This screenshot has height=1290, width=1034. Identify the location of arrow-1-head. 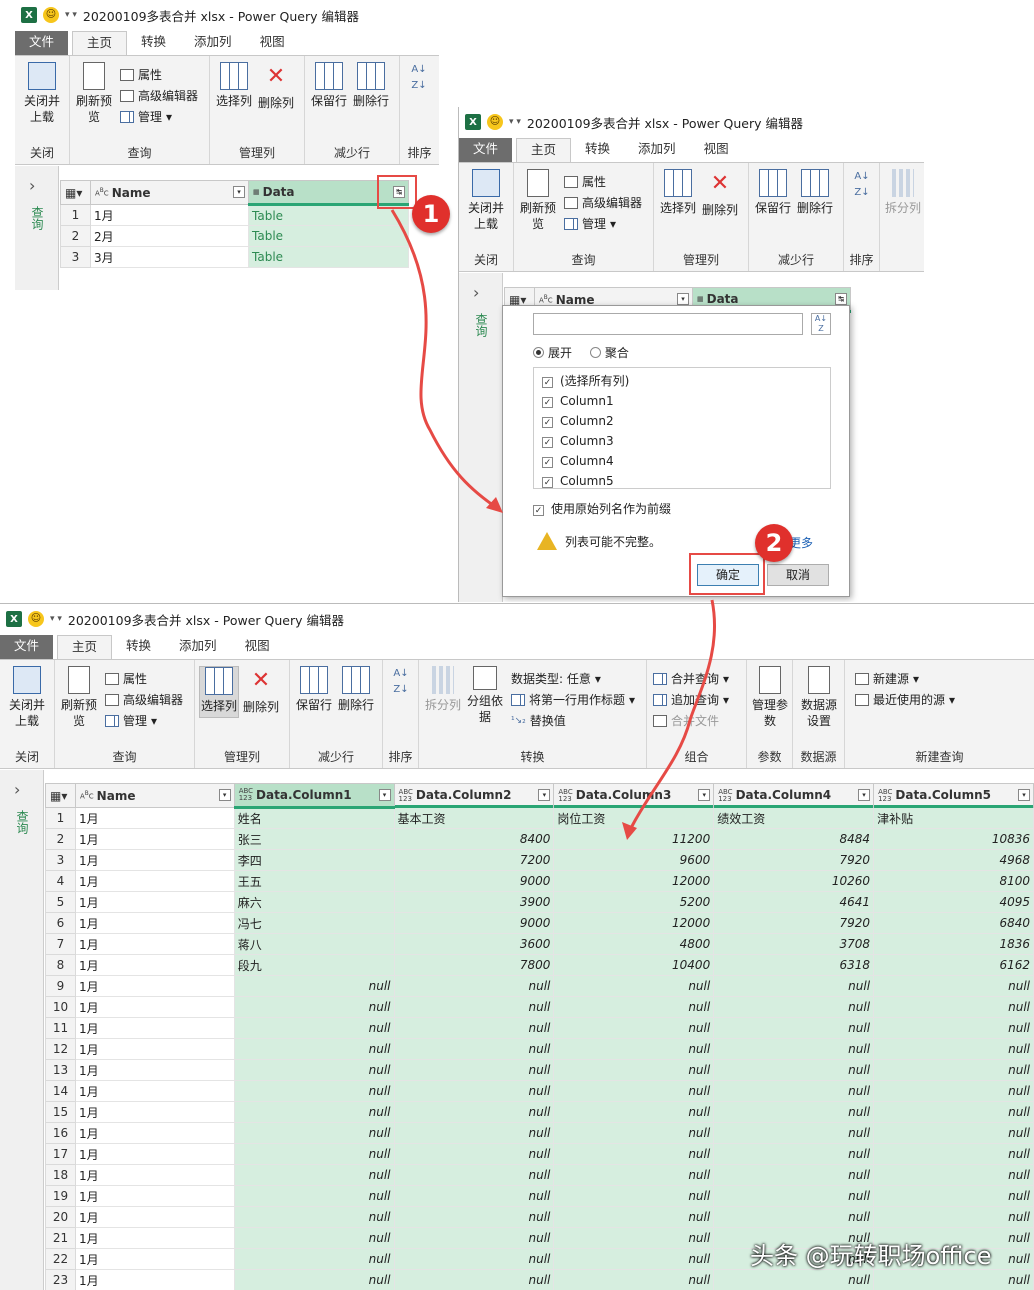
(494, 505).